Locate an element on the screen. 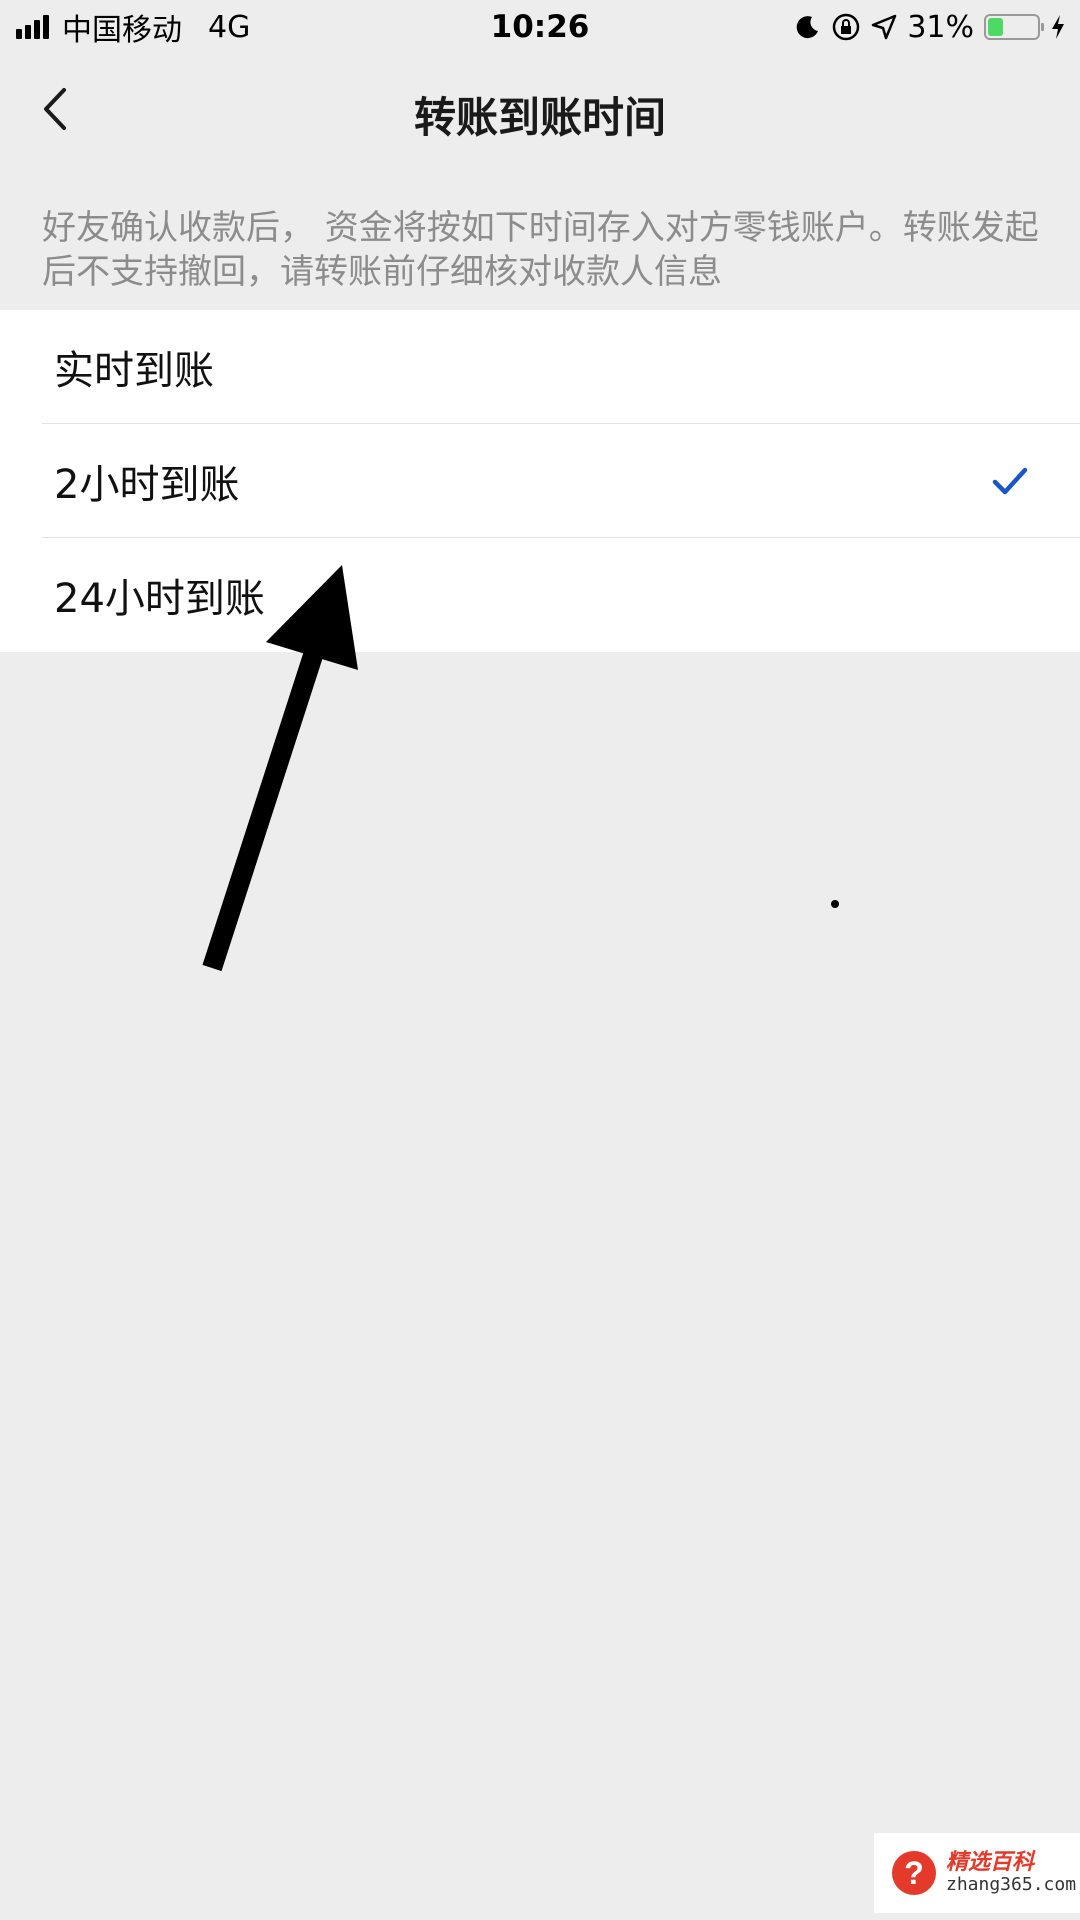 Image resolution: width=1080 pixels, height=1920 pixels. option-label: 实时到账 is located at coordinates (134, 371).